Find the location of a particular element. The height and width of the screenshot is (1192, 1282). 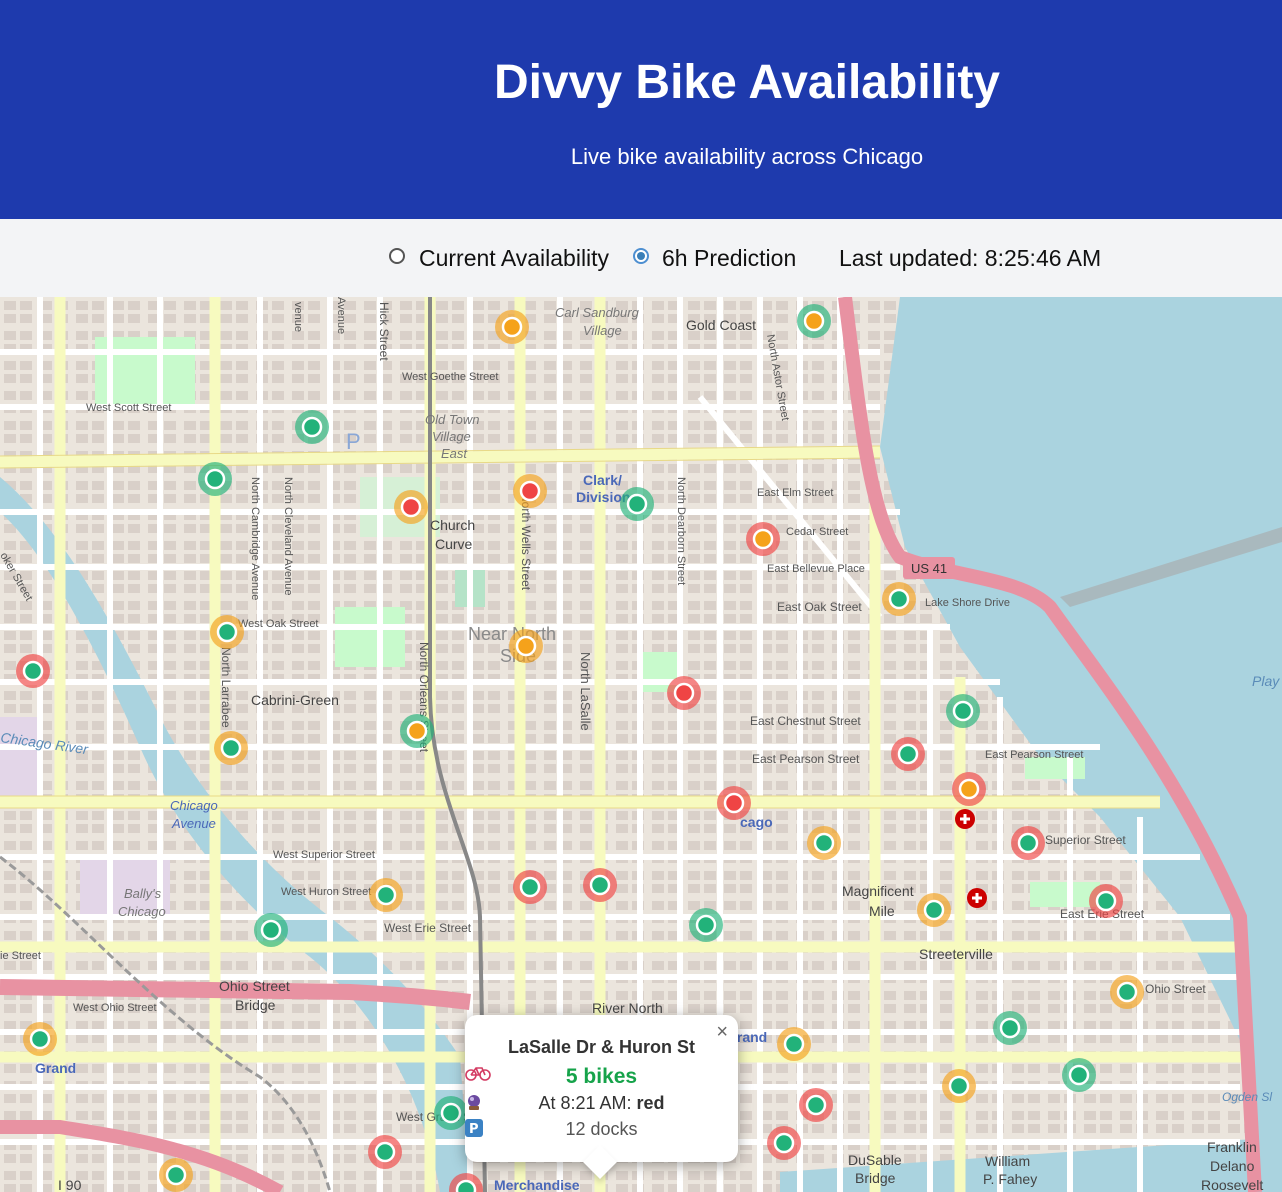

label-bally-2: Chicago is located at coordinates (142, 911).